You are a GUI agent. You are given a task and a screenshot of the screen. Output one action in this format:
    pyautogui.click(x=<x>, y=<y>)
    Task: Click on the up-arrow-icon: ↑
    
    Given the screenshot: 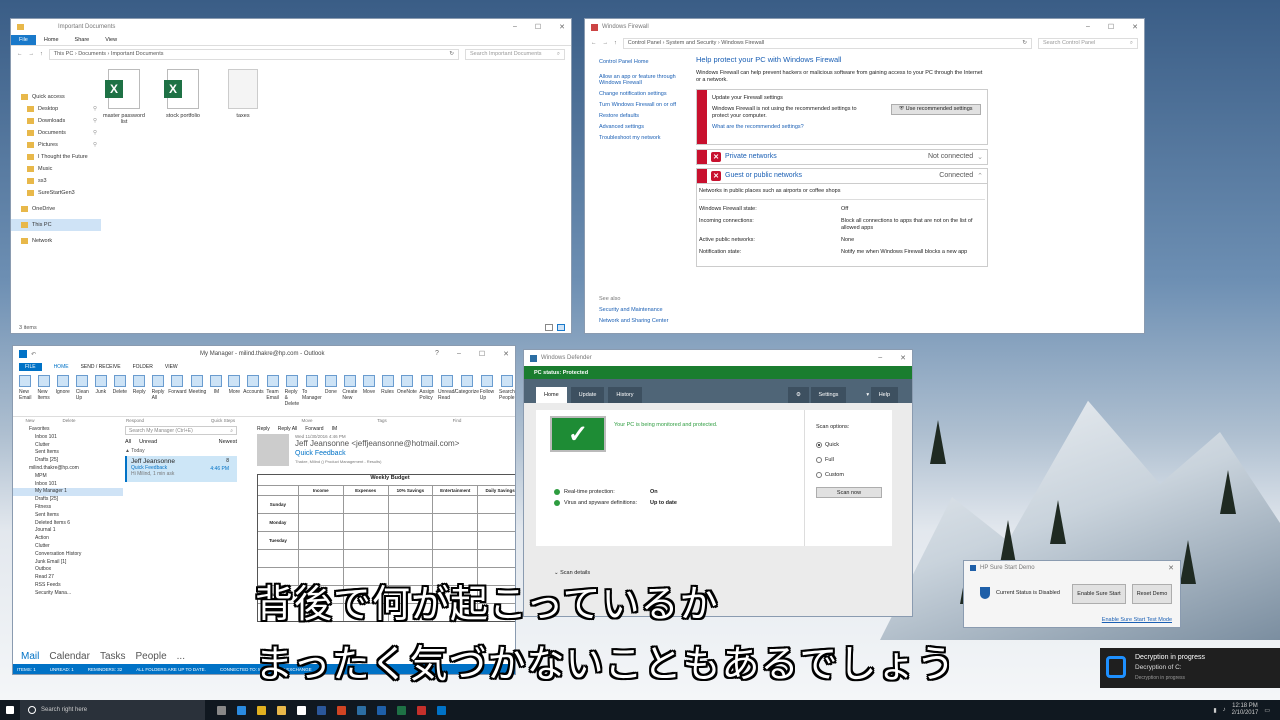 What is the action you would take?
    pyautogui.click(x=41, y=54)
    